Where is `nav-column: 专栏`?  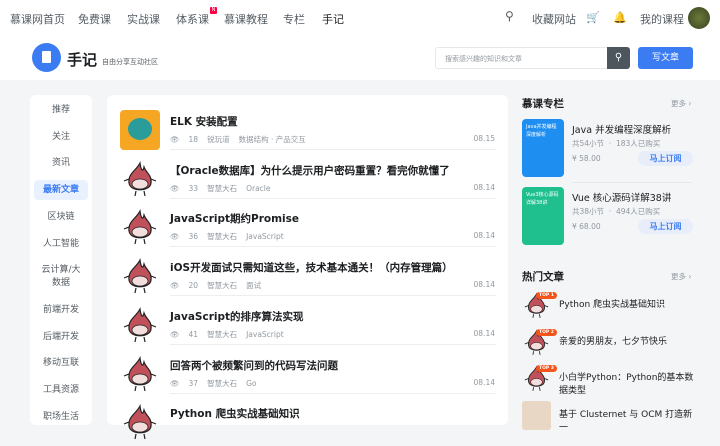 nav-column: 专栏 is located at coordinates (294, 19).